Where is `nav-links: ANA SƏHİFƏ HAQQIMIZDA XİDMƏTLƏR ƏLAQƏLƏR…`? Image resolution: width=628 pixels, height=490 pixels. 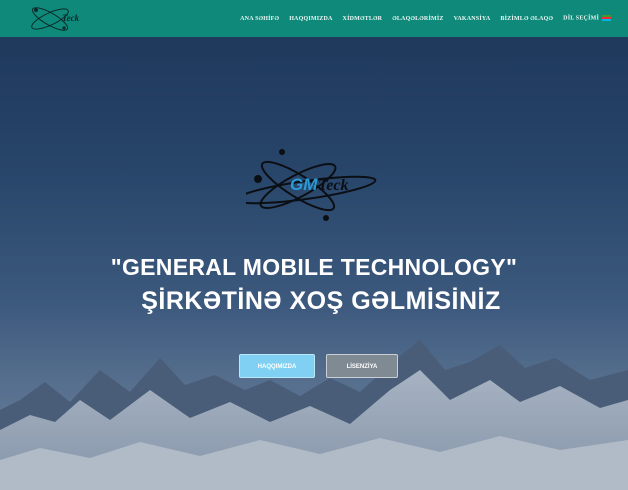
nav-links: ANA SƏHİFƏ HAQQIMIZDA XİDMƏTLƏR ƏLAQƏLƏR… is located at coordinates (425, 18).